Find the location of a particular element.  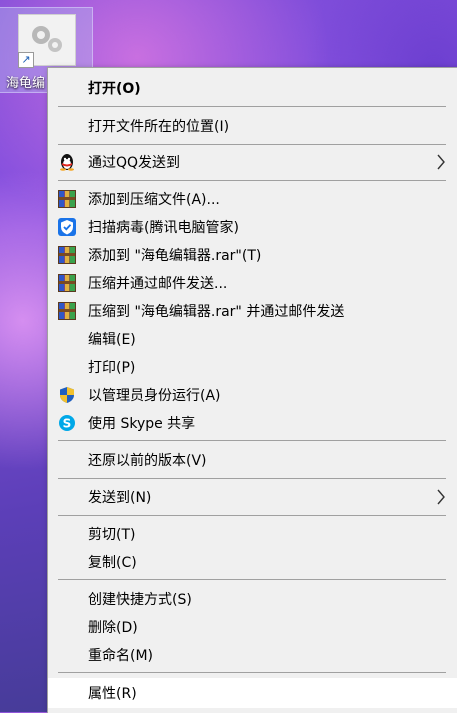

menu-item-label: 扫描病毒(腾讯电脑管家) is located at coordinates (163, 228).